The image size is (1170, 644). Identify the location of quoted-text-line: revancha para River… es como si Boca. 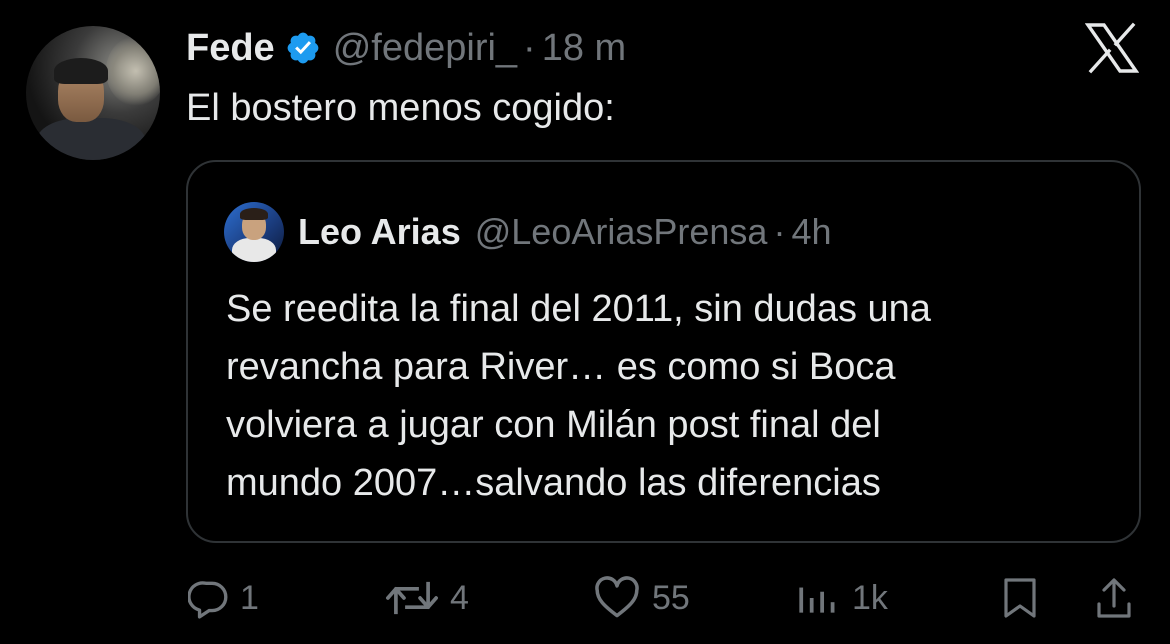
(561, 367).